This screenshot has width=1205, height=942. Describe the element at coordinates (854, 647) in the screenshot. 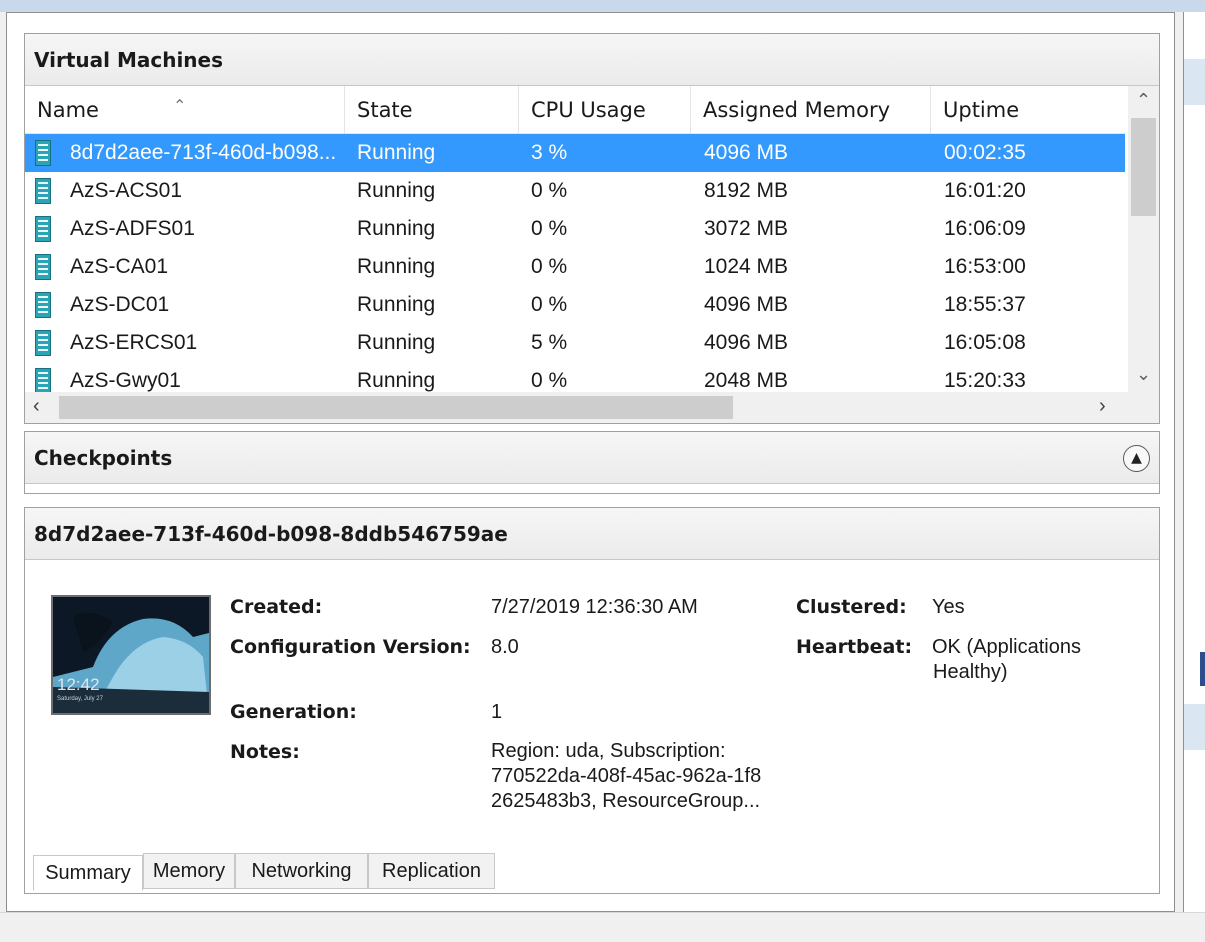

I see `heartbeat-label: Heartbeat:` at that location.